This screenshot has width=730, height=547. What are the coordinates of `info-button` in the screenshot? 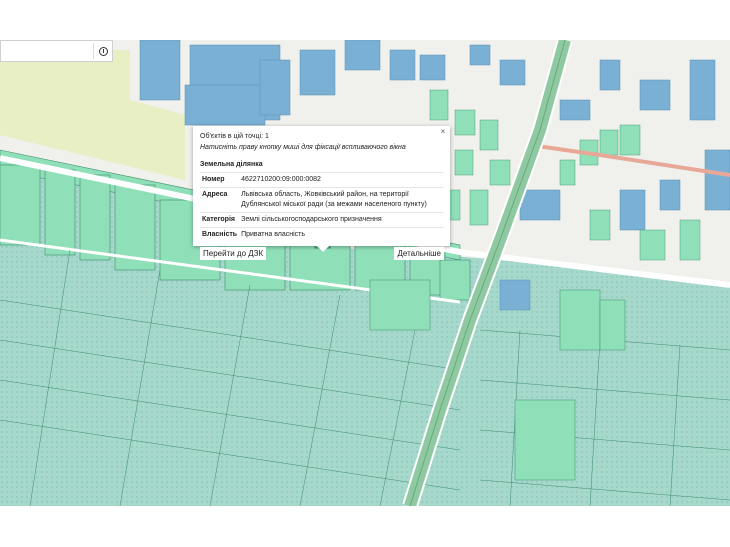 It's located at (102, 51).